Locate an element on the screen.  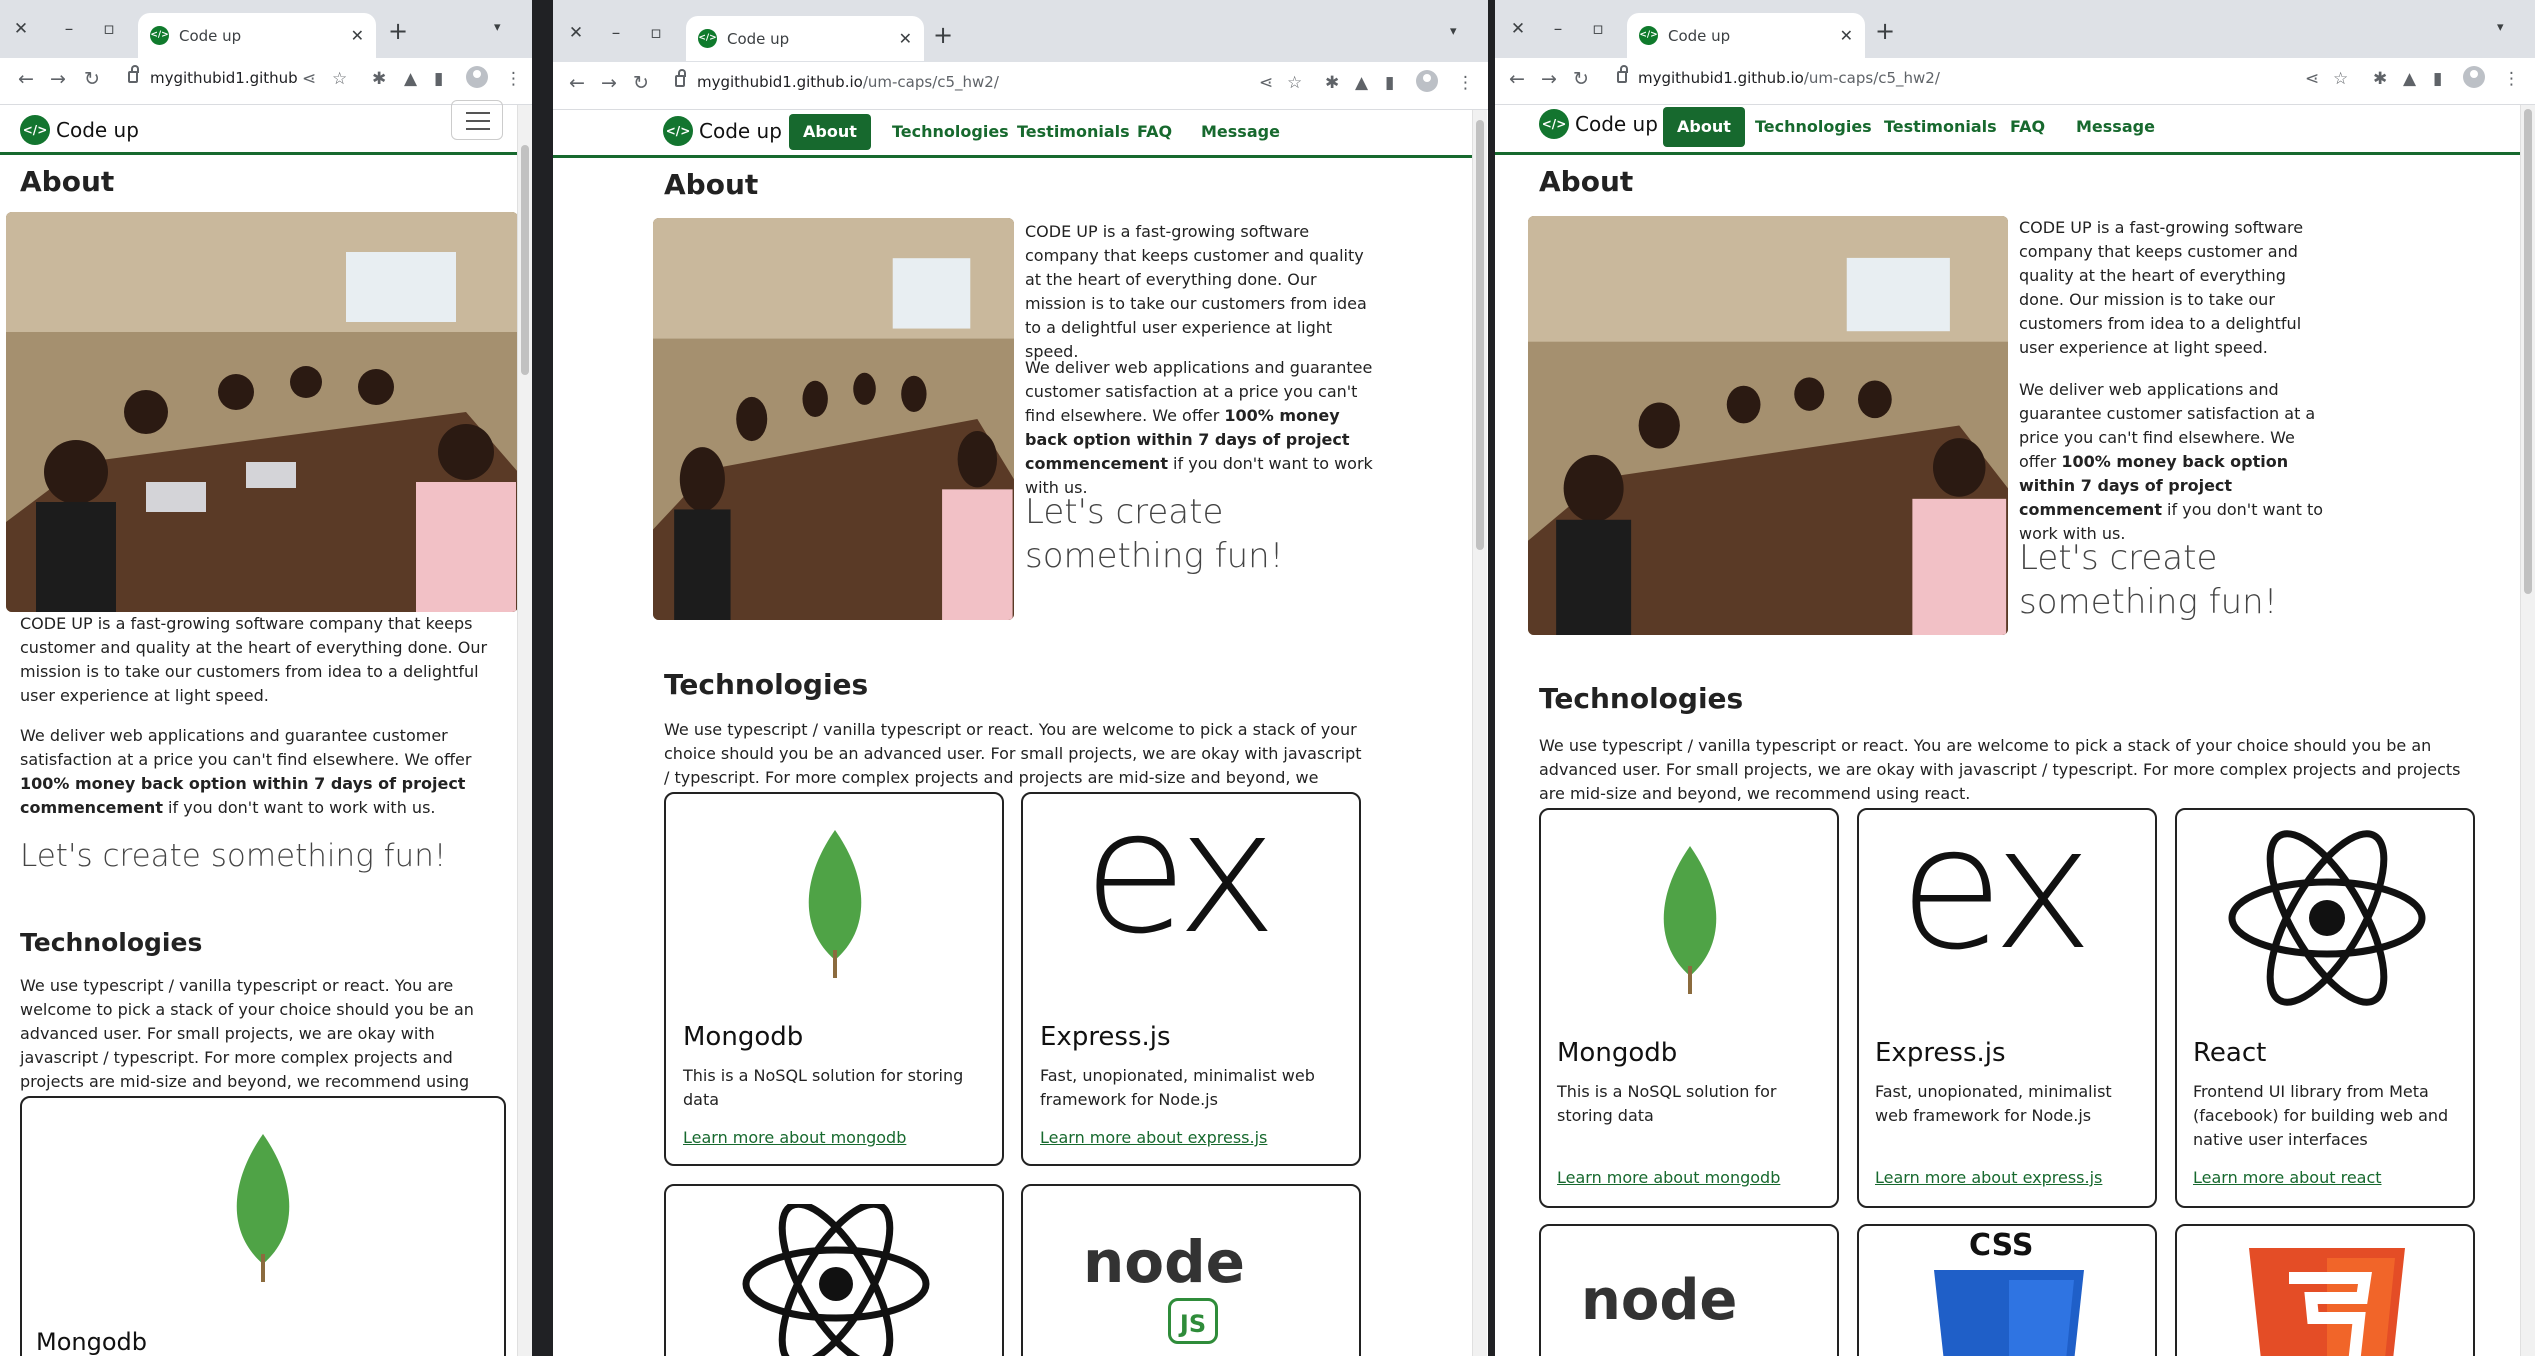
tech-card-node: node is located at coordinates (1689, 1290).